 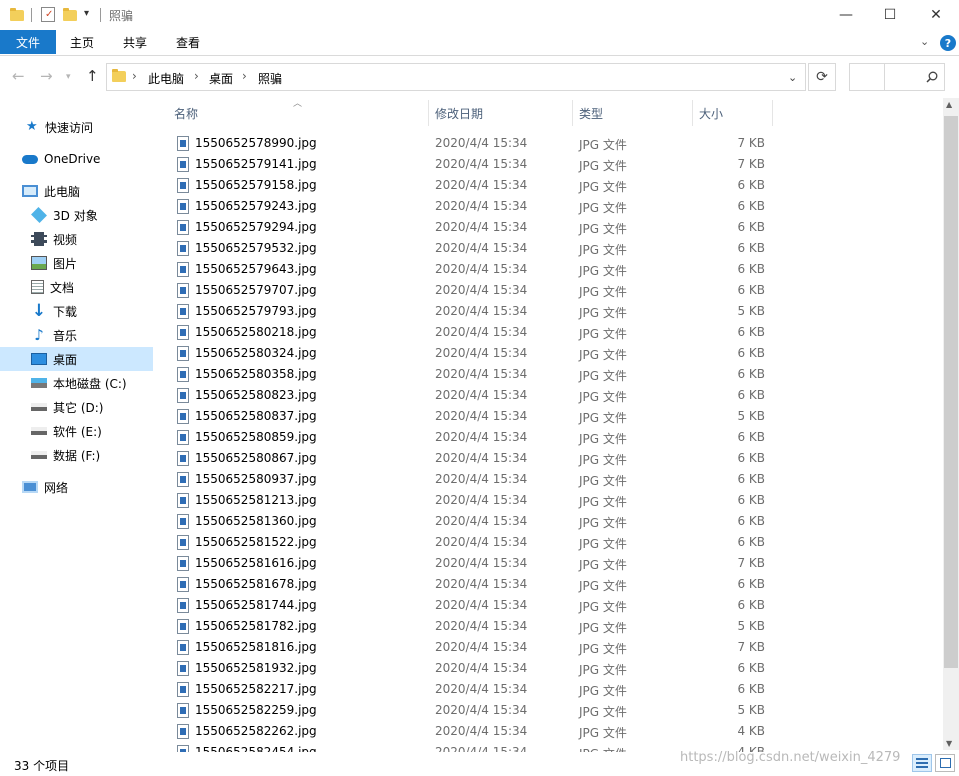 What do you see at coordinates (949, 104) in the screenshot?
I see `scroll-up-icon: ▲` at bounding box center [949, 104].